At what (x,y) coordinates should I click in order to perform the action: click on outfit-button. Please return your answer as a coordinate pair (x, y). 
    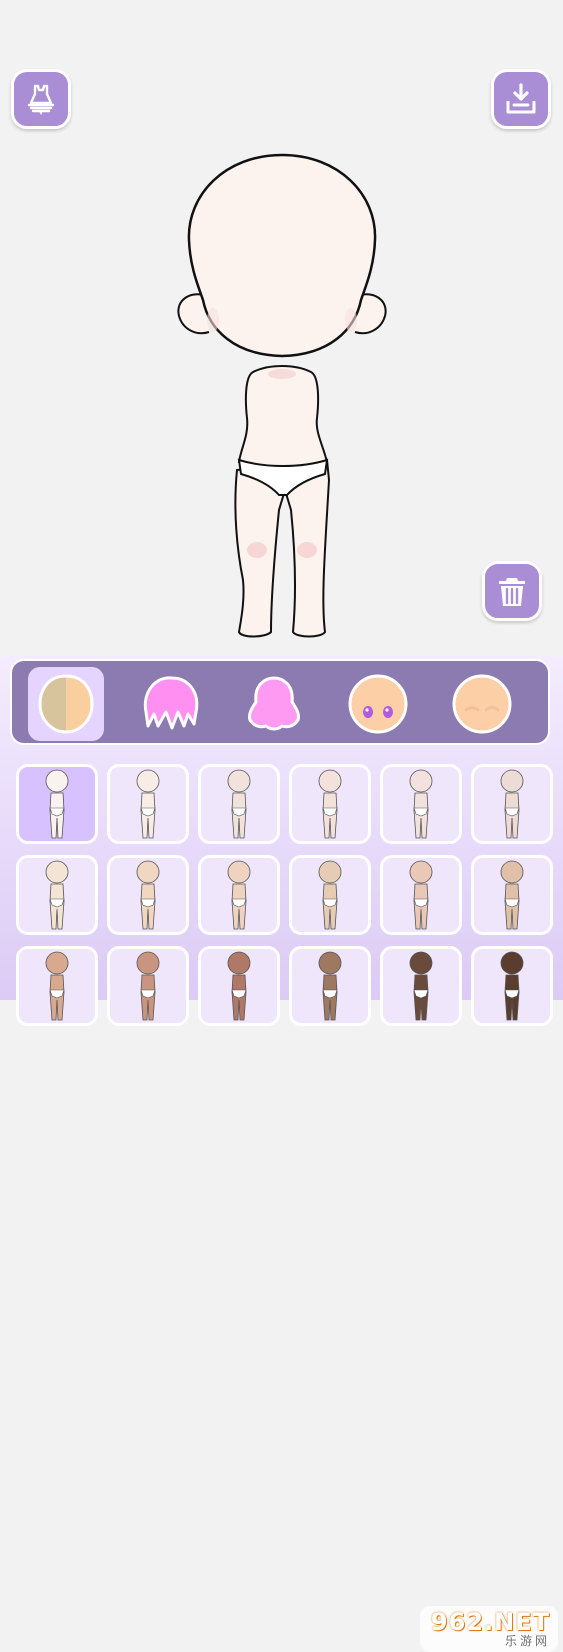
    Looking at the image, I should click on (41, 99).